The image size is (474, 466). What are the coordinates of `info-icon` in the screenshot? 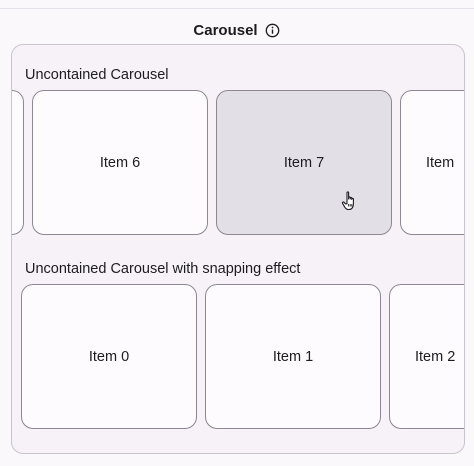 It's located at (273, 30).